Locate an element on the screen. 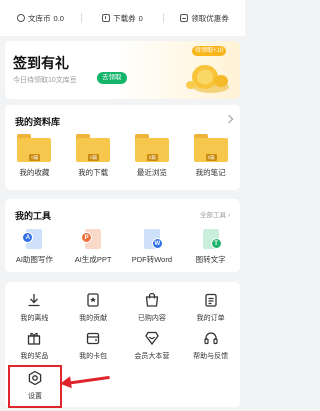 This screenshot has width=320, height=411. all-tools-link: 全部工具 › is located at coordinates (215, 214).